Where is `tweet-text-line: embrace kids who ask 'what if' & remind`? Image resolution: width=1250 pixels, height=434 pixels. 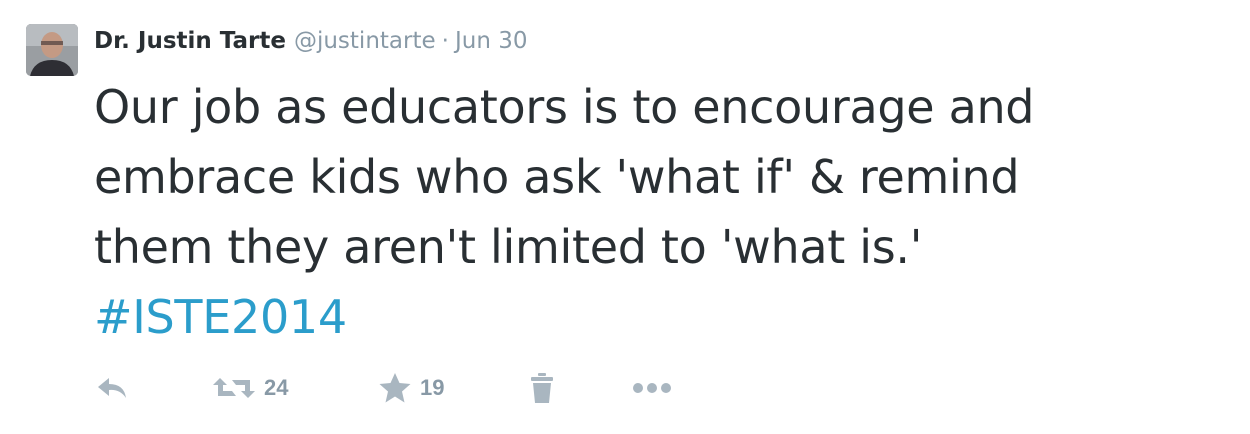
tweet-text-line: embrace kids who ask 'what if' & remind is located at coordinates (557, 177).